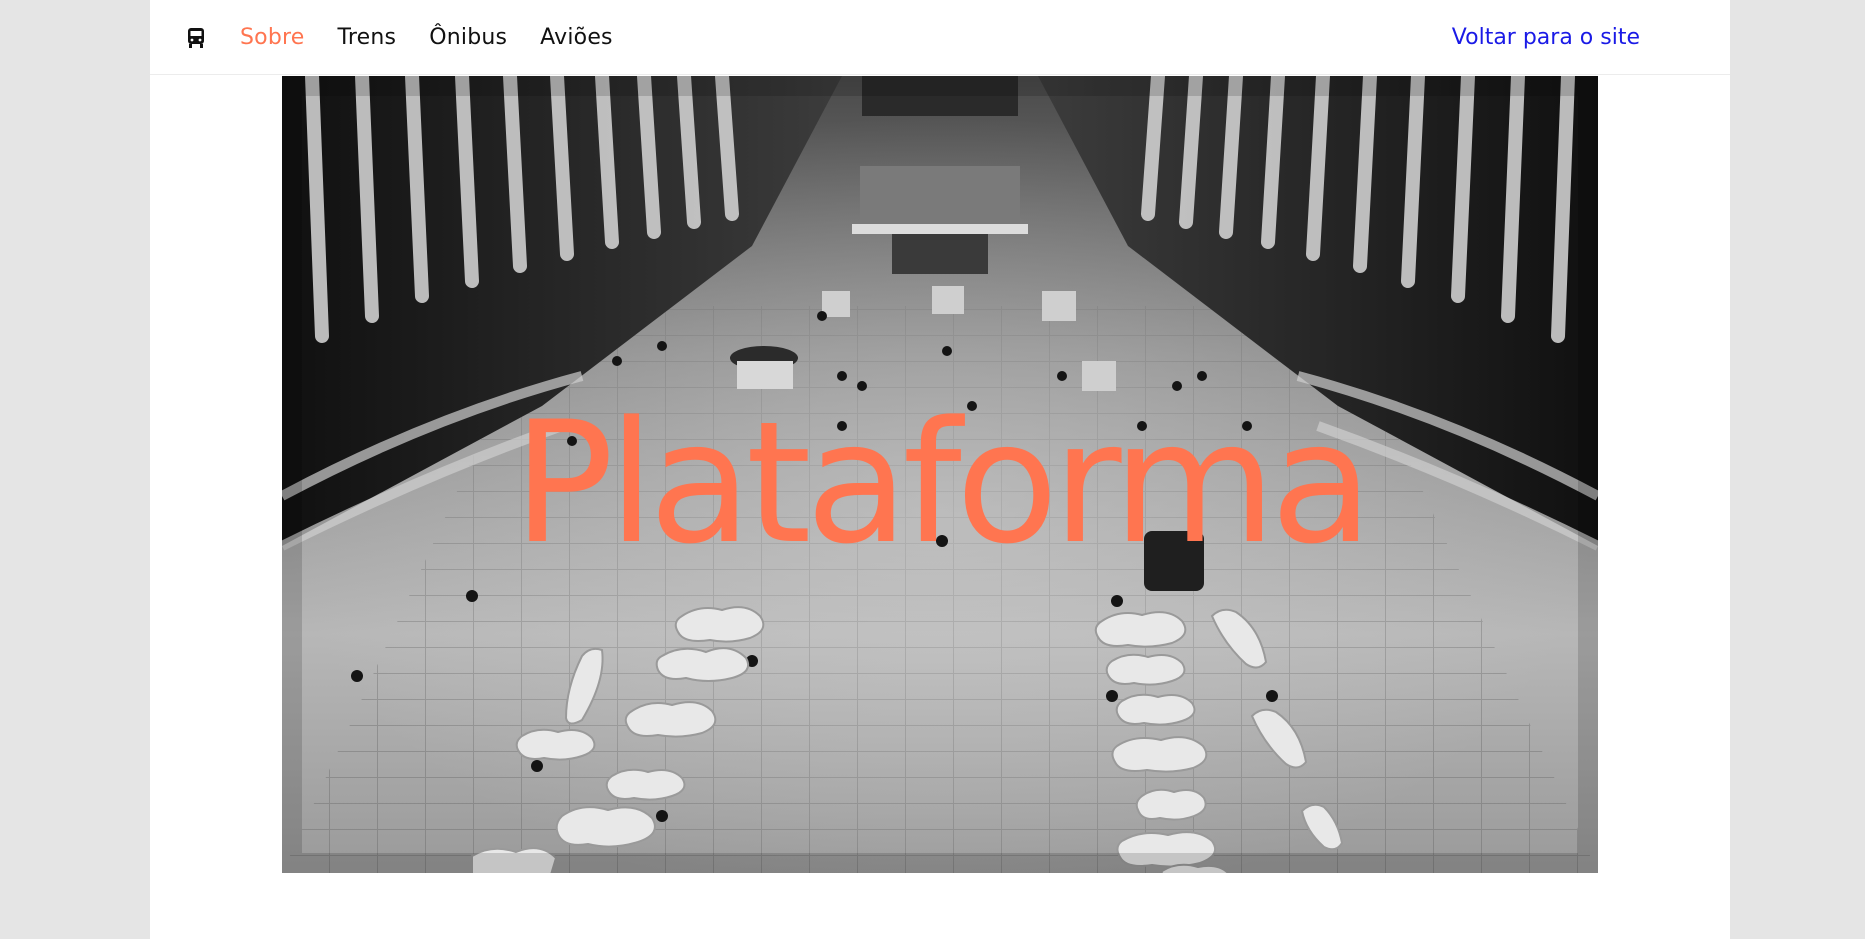 This screenshot has height=939, width=1865. I want to click on nav-link-onibus: Ônibus, so click(468, 37).